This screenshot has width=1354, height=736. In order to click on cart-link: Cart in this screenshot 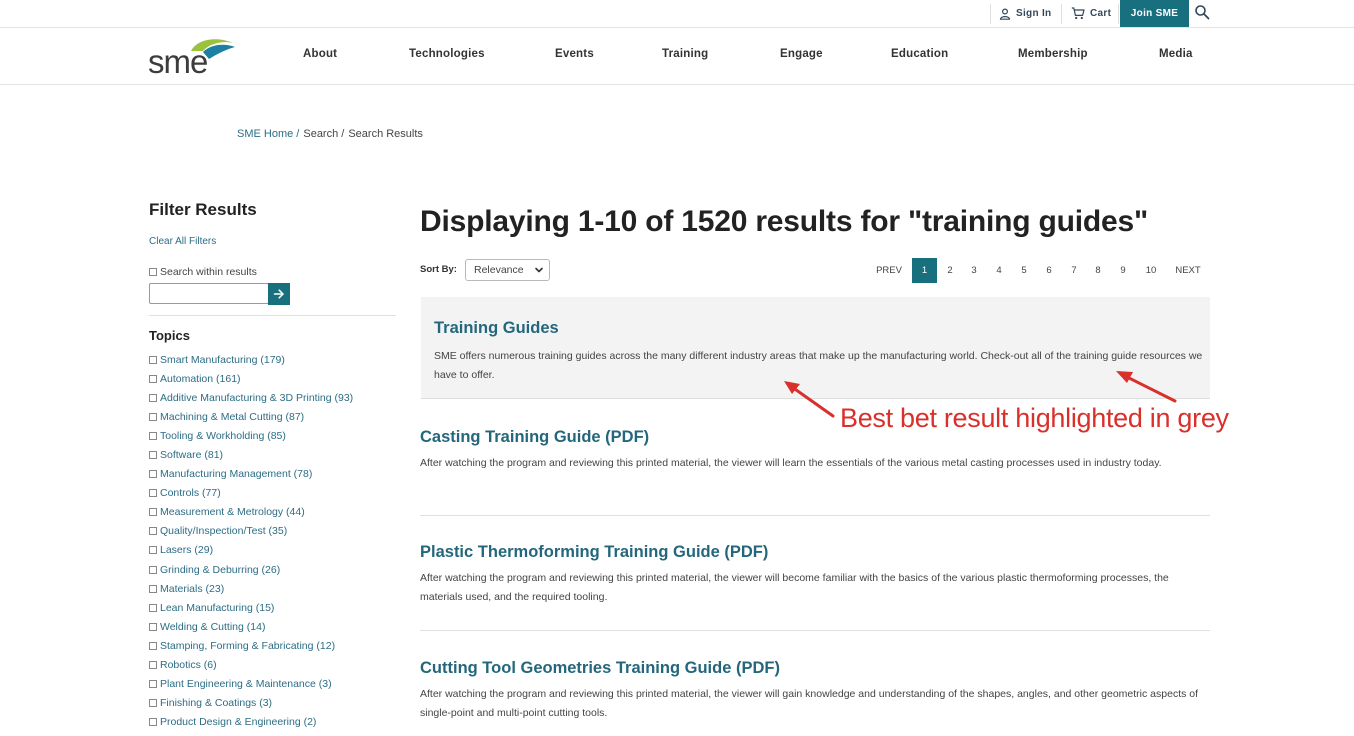, I will do `click(1091, 13)`.